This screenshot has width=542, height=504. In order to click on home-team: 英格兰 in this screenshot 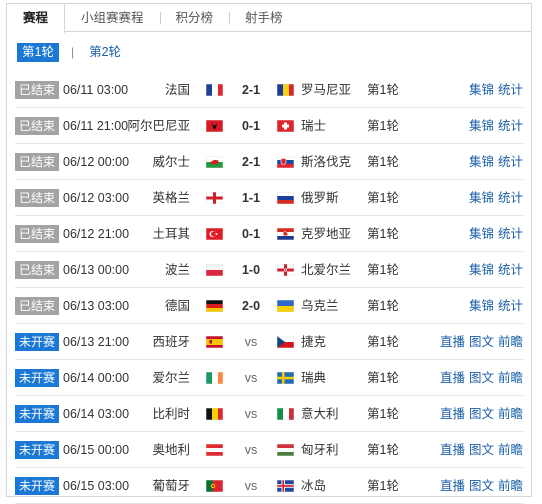, I will do `click(171, 198)`.